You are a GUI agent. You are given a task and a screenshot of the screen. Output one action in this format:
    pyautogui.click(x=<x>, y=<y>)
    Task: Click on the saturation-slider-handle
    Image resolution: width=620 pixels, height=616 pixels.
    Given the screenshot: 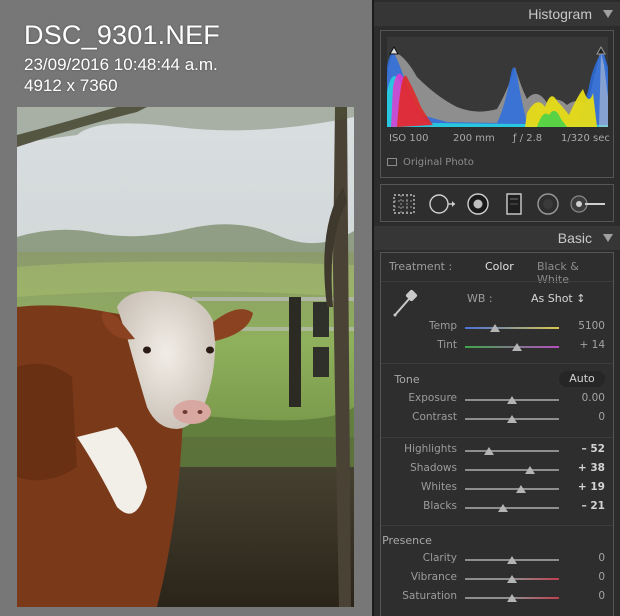 What is the action you would take?
    pyautogui.click(x=512, y=598)
    